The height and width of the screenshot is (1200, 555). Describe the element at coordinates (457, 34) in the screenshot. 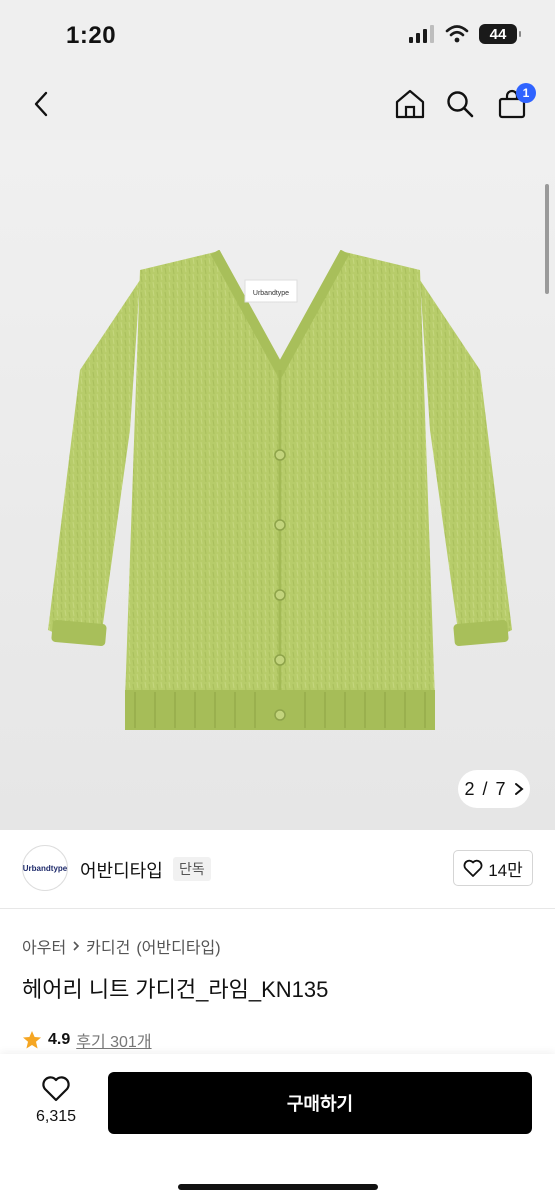

I see `wifi-icon` at that location.